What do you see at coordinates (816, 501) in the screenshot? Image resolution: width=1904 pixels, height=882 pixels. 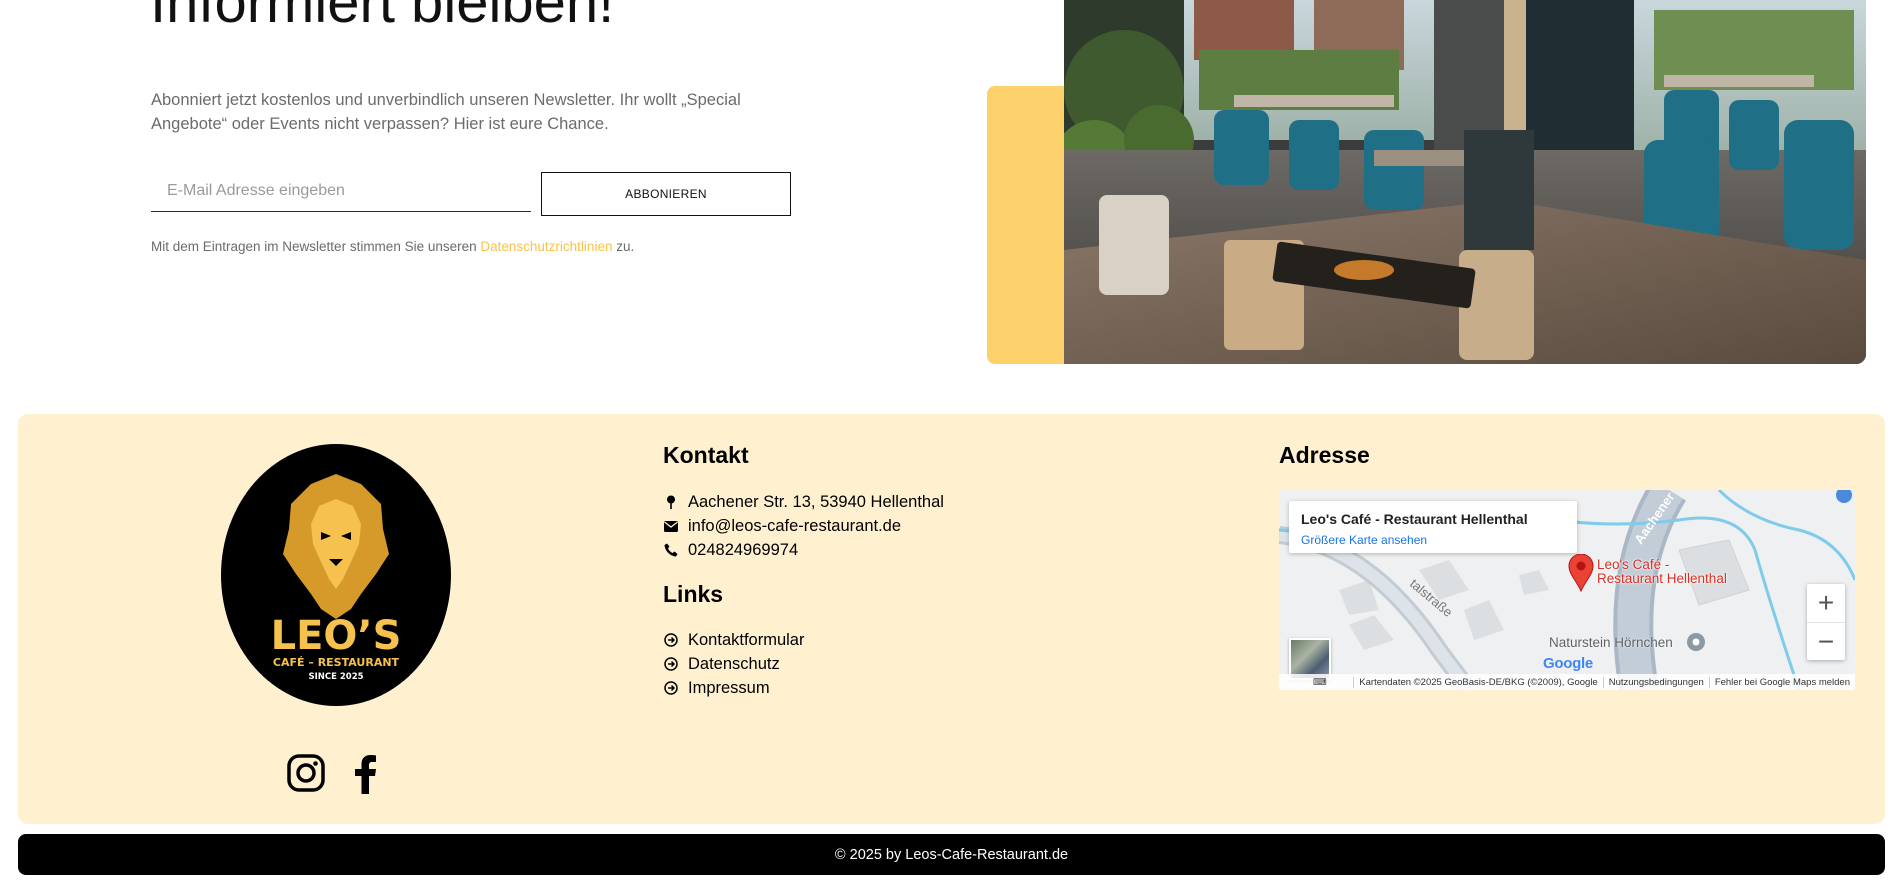 I see `contact-address-text: Aachener Str. 13, 53940 Hellenthal` at bounding box center [816, 501].